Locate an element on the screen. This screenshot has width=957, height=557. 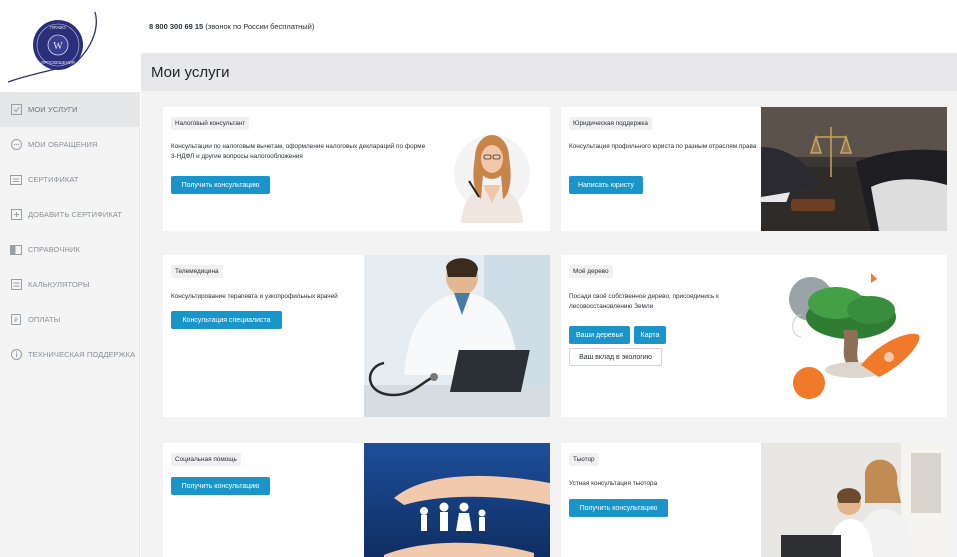
info-circle-icon is located at coordinates (16, 354).